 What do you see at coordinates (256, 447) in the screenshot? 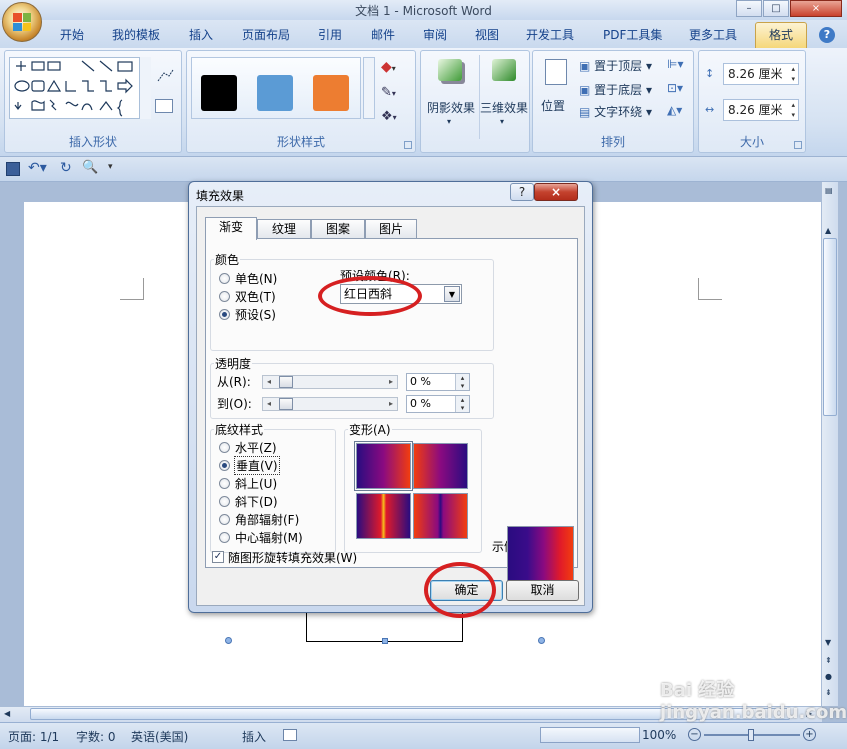
I see `radio-horizontal-label: 水平(Z)` at bounding box center [256, 447].